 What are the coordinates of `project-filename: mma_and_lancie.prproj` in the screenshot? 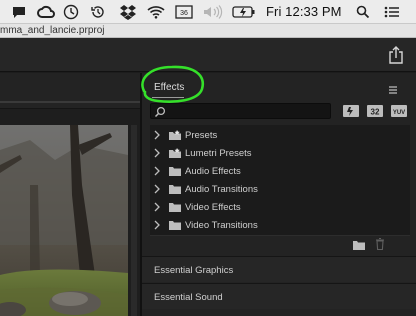 It's located at (52, 30).